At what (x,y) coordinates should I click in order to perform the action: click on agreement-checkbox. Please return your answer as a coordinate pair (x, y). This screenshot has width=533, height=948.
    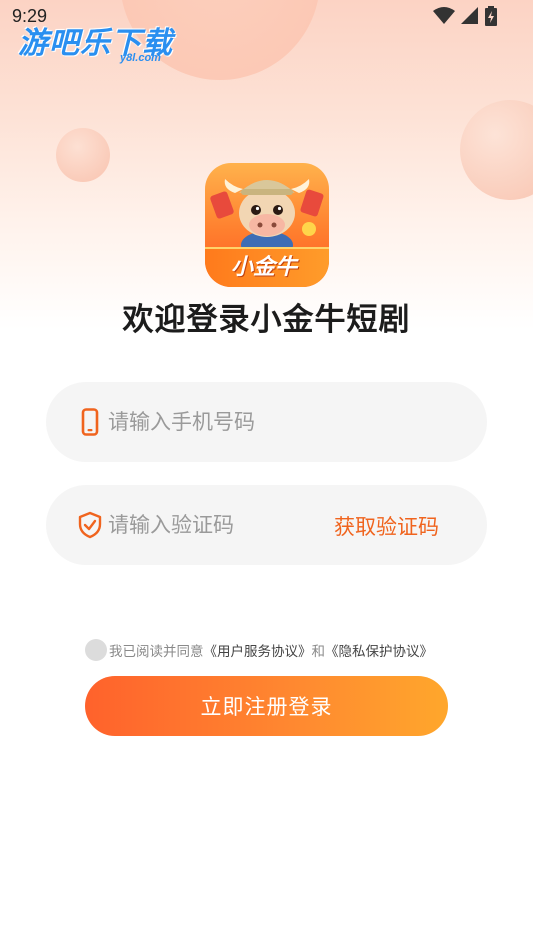
    Looking at the image, I should click on (96, 650).